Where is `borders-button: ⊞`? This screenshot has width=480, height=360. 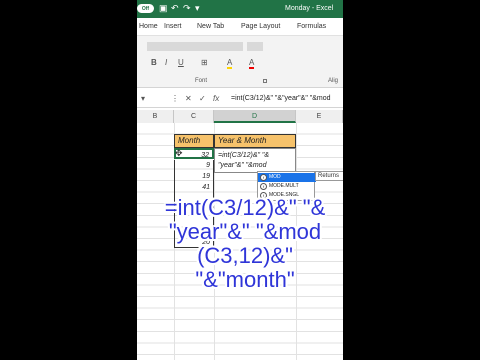
borders-button: ⊞ is located at coordinates (204, 62).